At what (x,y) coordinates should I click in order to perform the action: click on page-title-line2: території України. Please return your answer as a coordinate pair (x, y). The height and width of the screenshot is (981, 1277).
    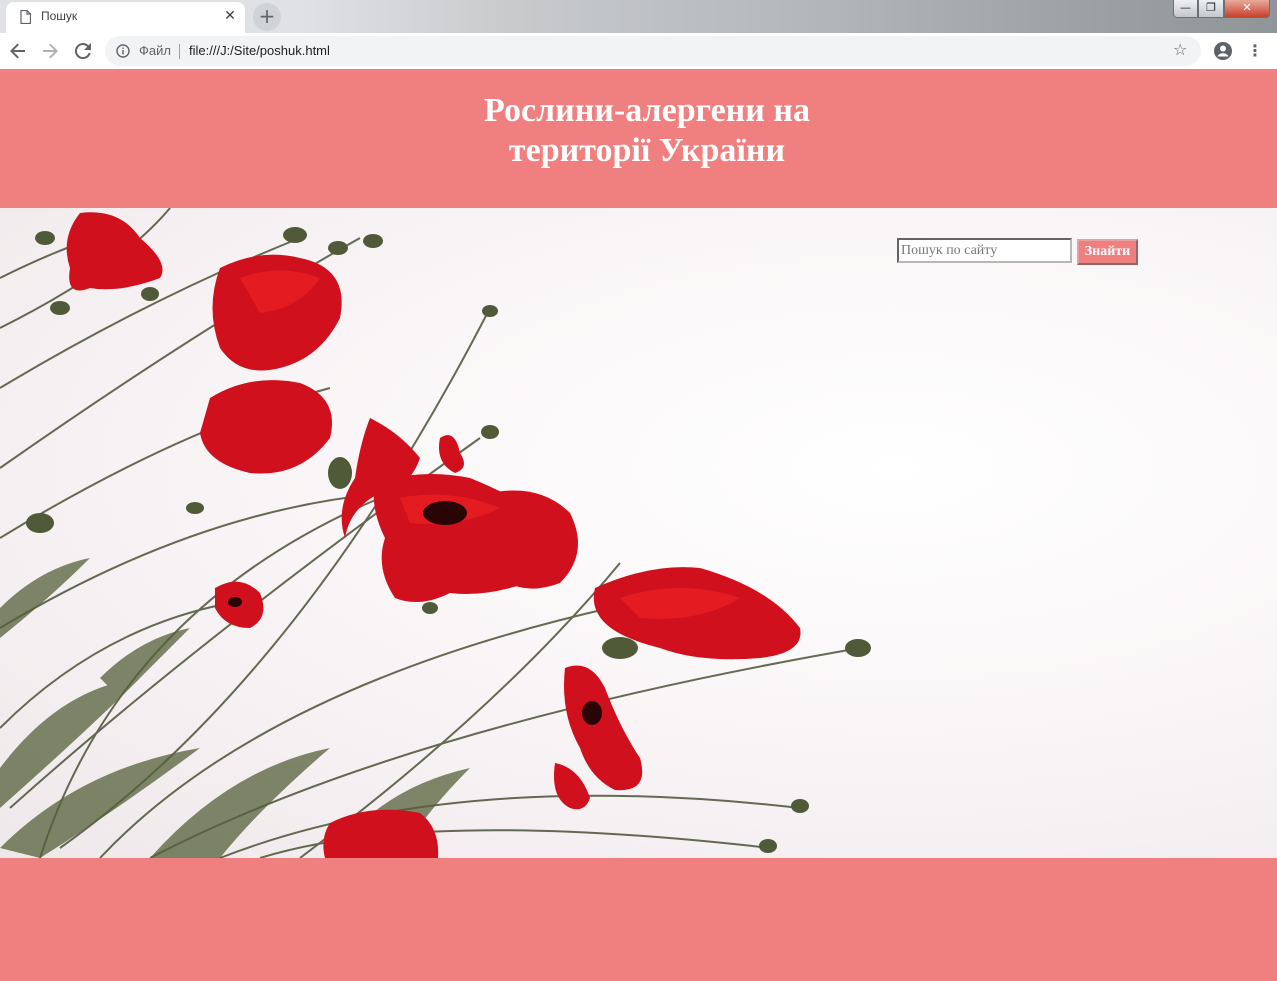
    Looking at the image, I should click on (647, 150).